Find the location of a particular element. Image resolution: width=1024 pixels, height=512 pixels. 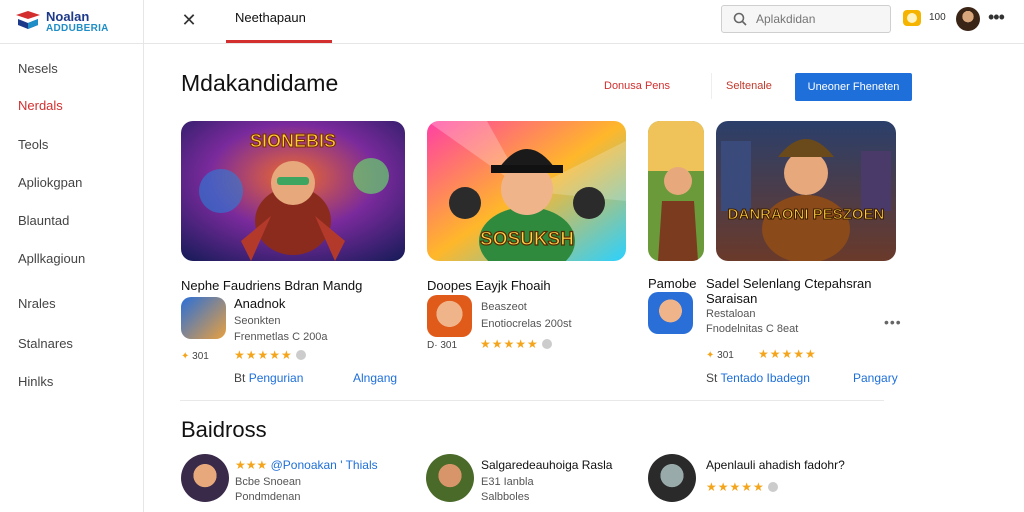

coin-count: 100 is located at coordinates (937, 17).